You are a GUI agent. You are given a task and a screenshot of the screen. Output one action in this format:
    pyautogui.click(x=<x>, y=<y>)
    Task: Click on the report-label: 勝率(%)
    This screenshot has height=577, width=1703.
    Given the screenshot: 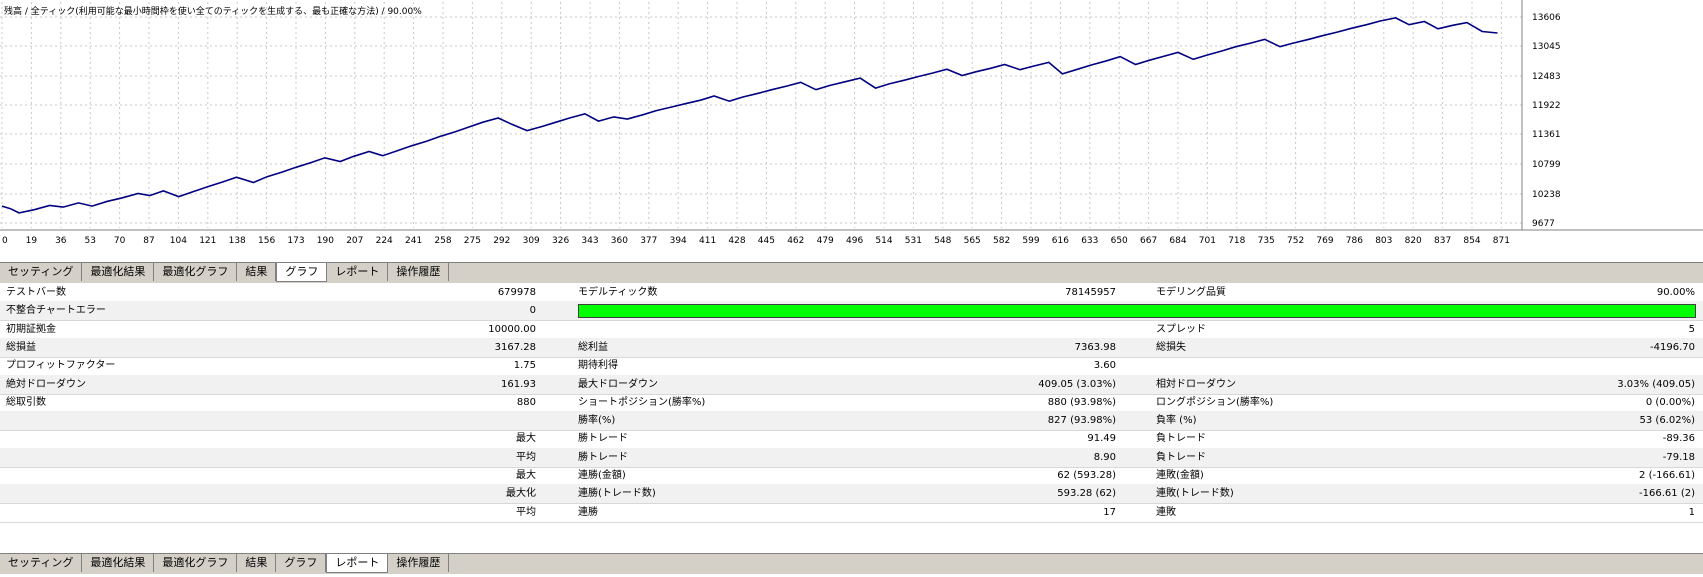 What is the action you would take?
    pyautogui.click(x=597, y=421)
    